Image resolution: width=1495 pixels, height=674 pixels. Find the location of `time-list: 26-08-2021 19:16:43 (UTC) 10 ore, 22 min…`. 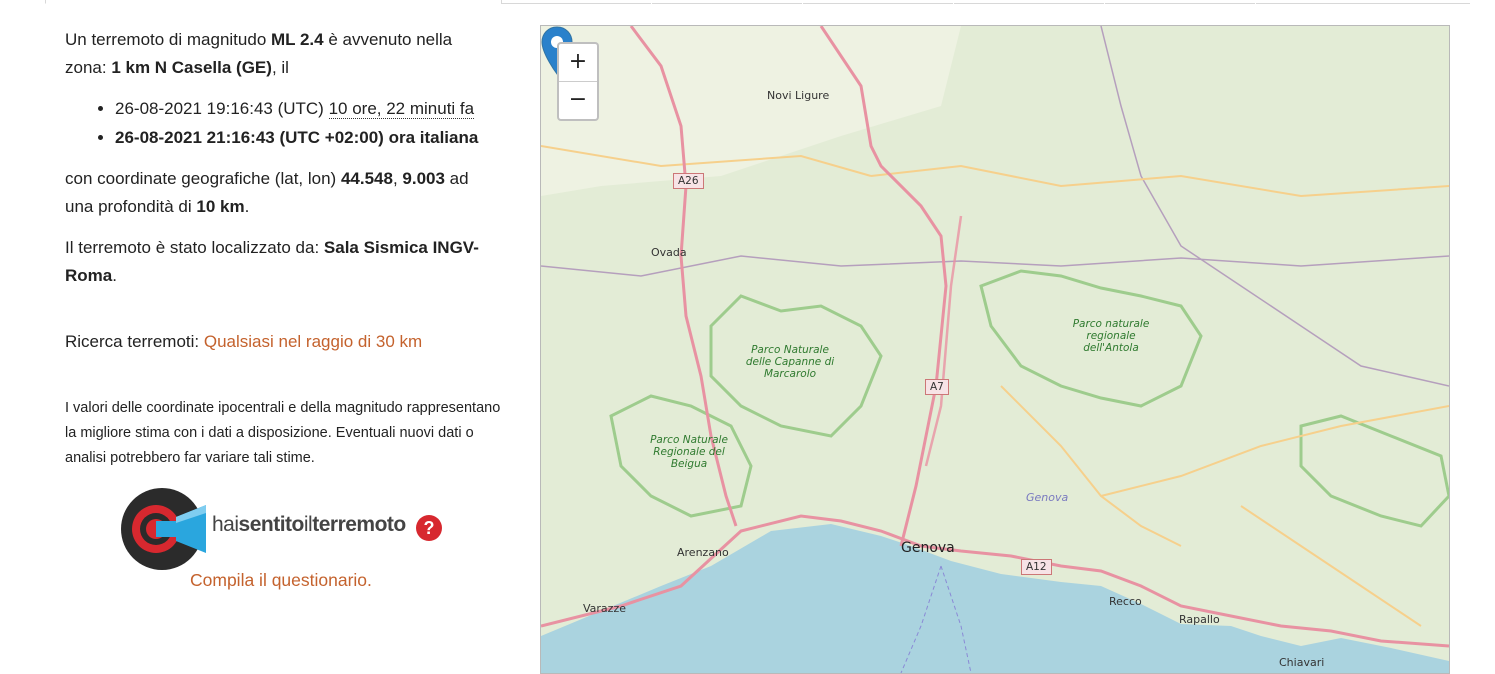

time-list: 26-08-2021 19:16:43 (UTC) 10 ore, 22 min… is located at coordinates (271, 123).